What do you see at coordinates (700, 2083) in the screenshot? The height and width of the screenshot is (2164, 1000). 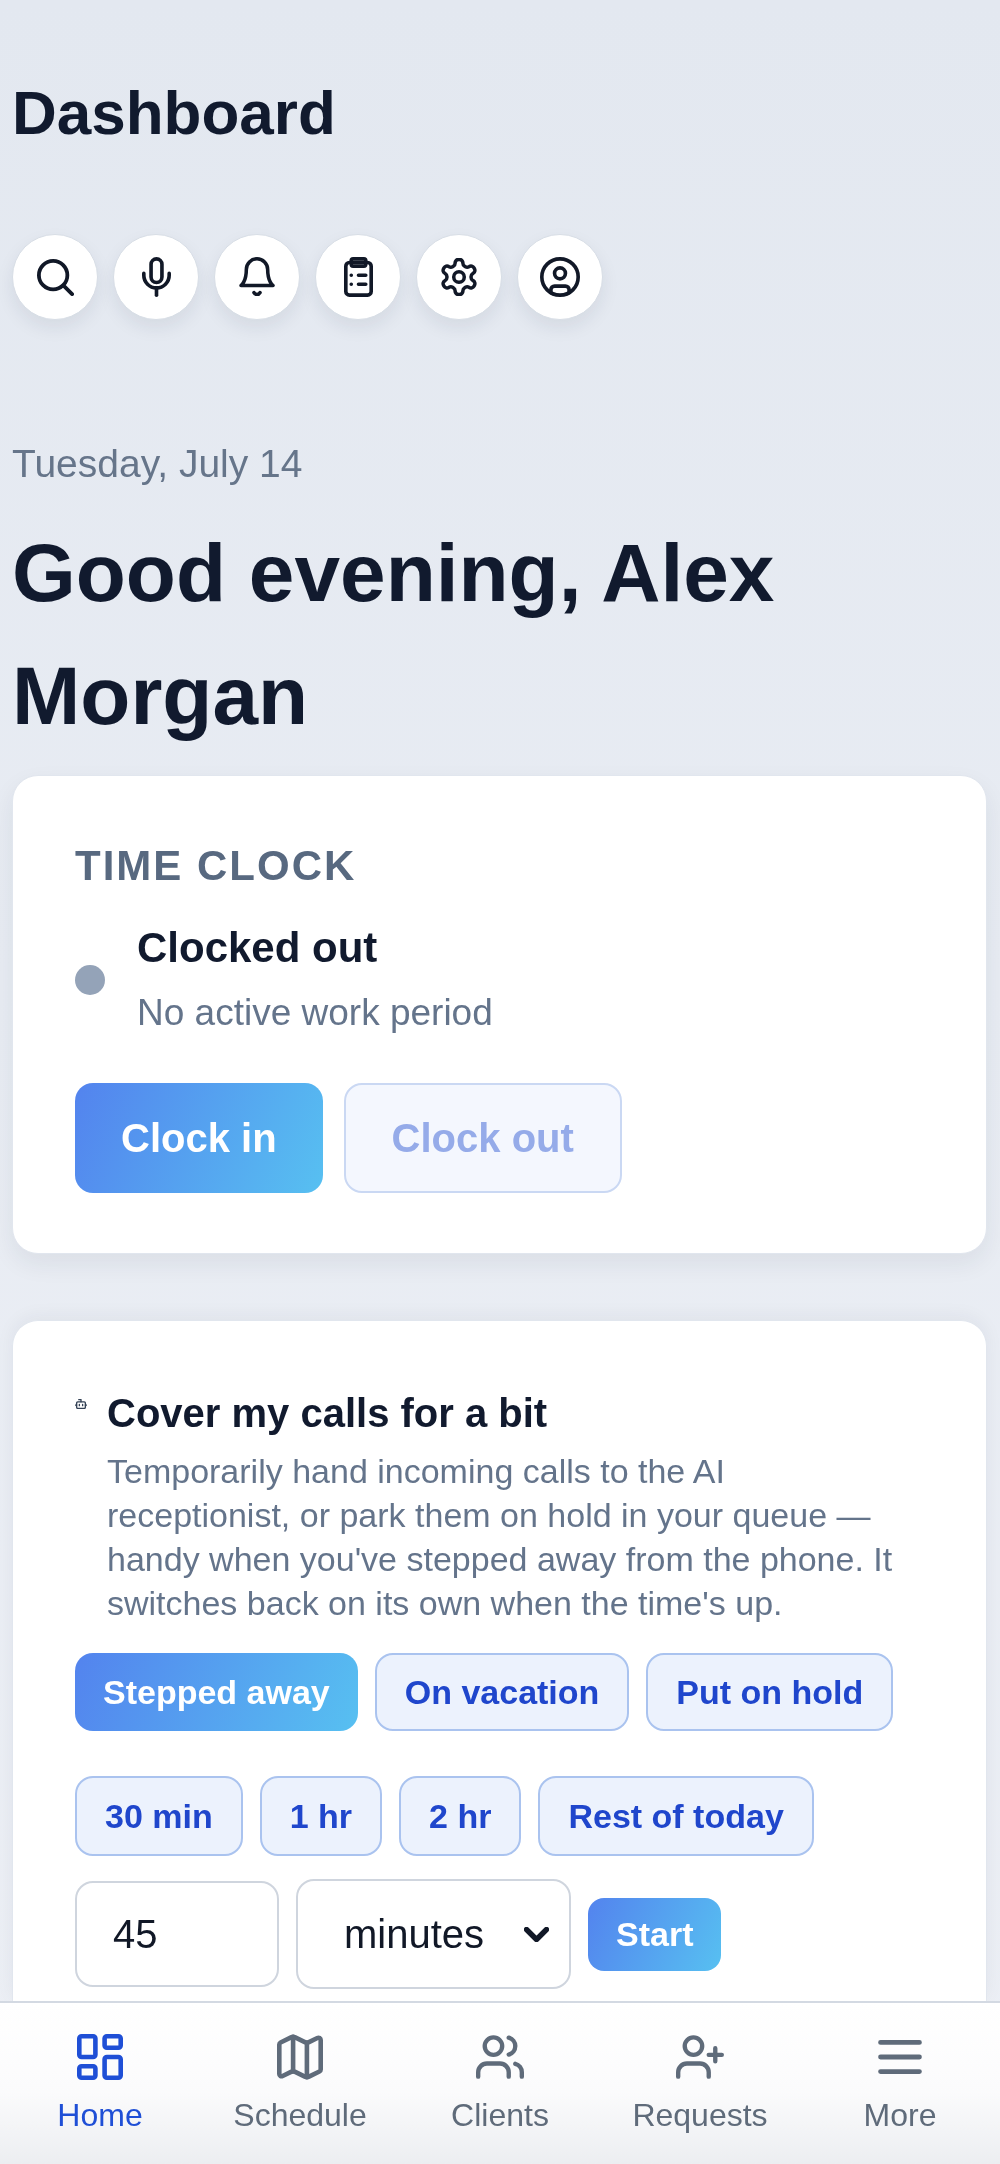 I see `nav-tab: Requests` at bounding box center [700, 2083].